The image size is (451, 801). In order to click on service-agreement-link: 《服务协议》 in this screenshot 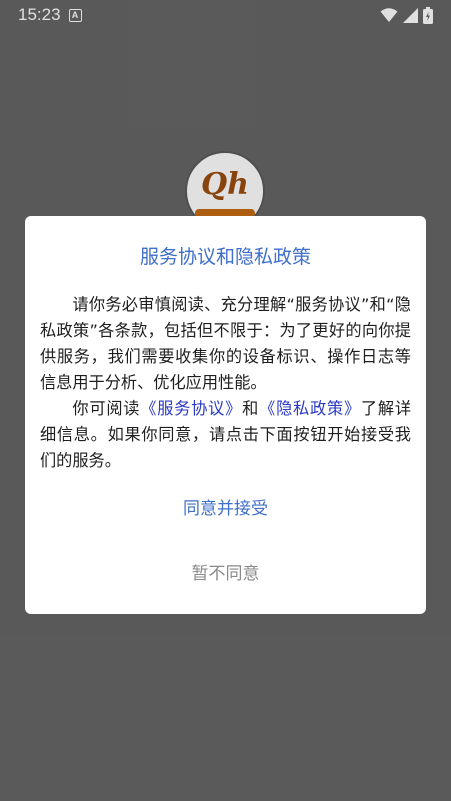, I will do `click(191, 408)`.